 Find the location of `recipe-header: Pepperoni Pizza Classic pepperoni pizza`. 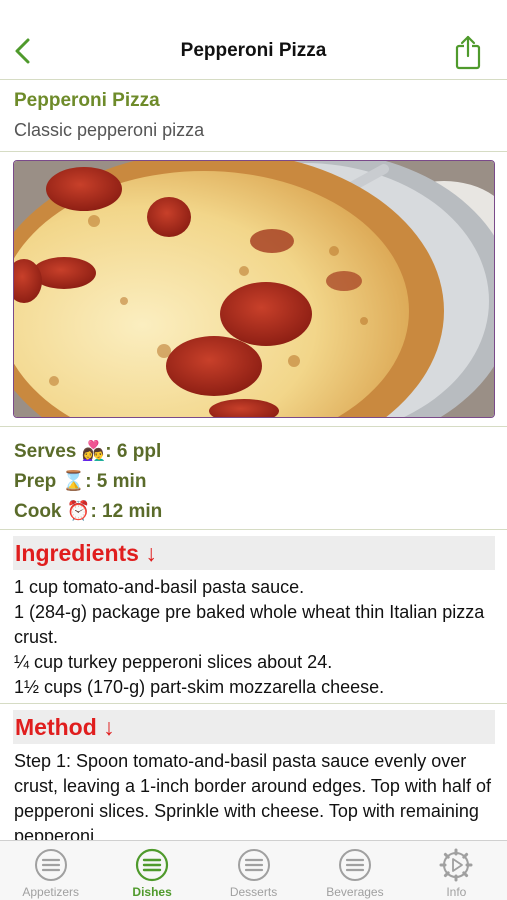

recipe-header: Pepperoni Pizza Classic pepperoni pizza is located at coordinates (253, 116).